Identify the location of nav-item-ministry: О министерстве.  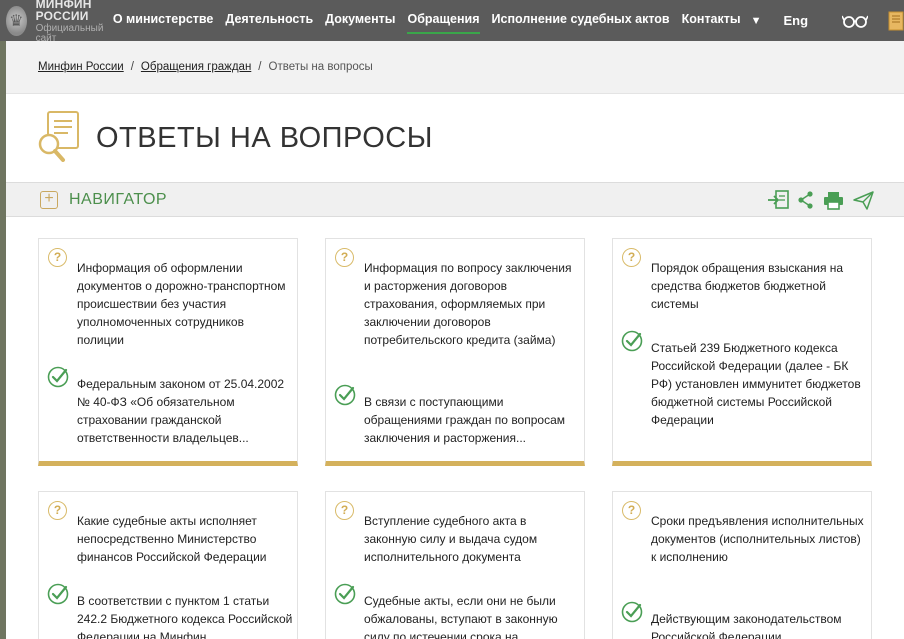
(163, 20).